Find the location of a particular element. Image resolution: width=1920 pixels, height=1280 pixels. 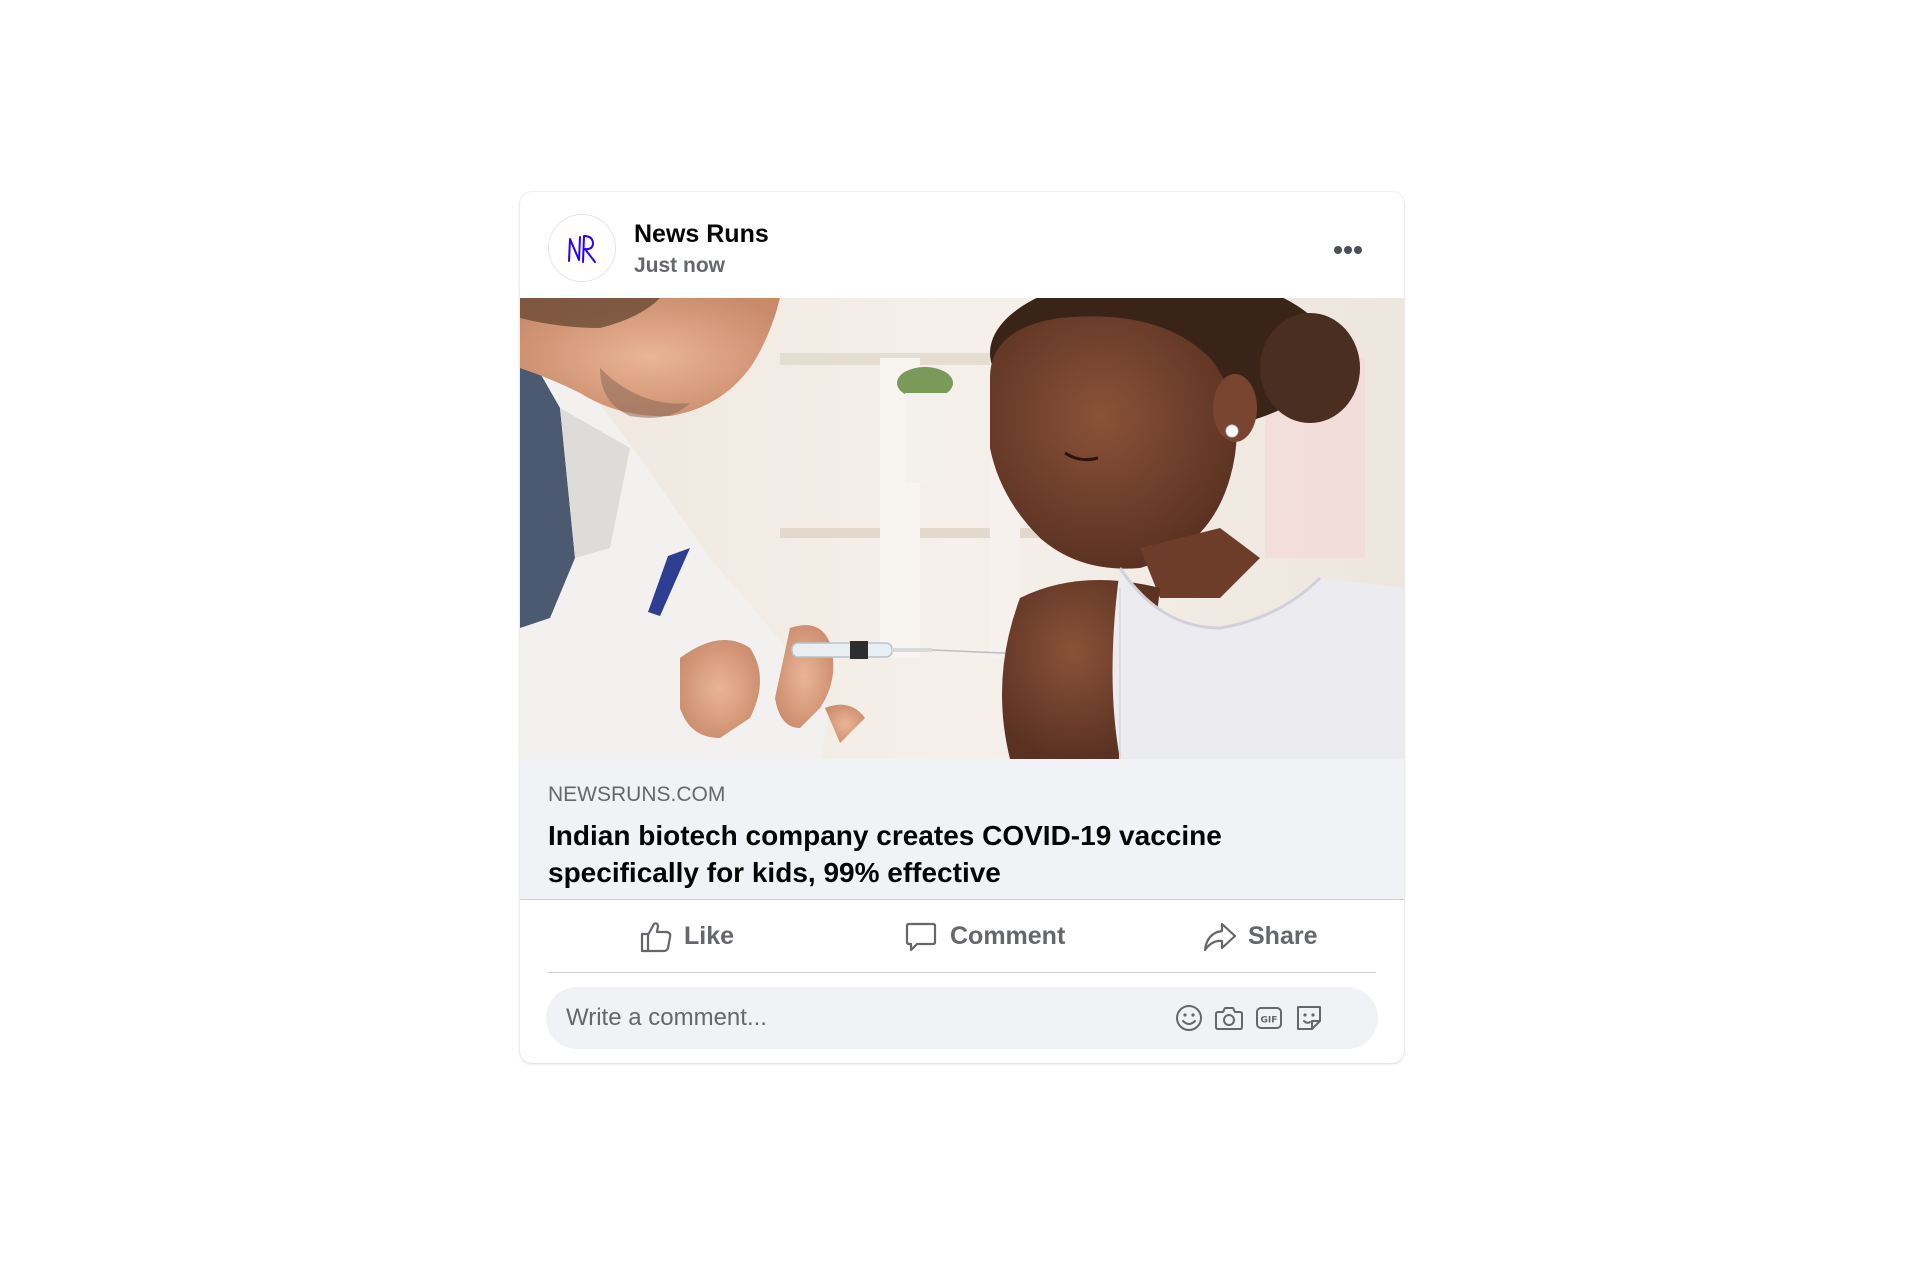

sticker-icon is located at coordinates (1309, 1018).